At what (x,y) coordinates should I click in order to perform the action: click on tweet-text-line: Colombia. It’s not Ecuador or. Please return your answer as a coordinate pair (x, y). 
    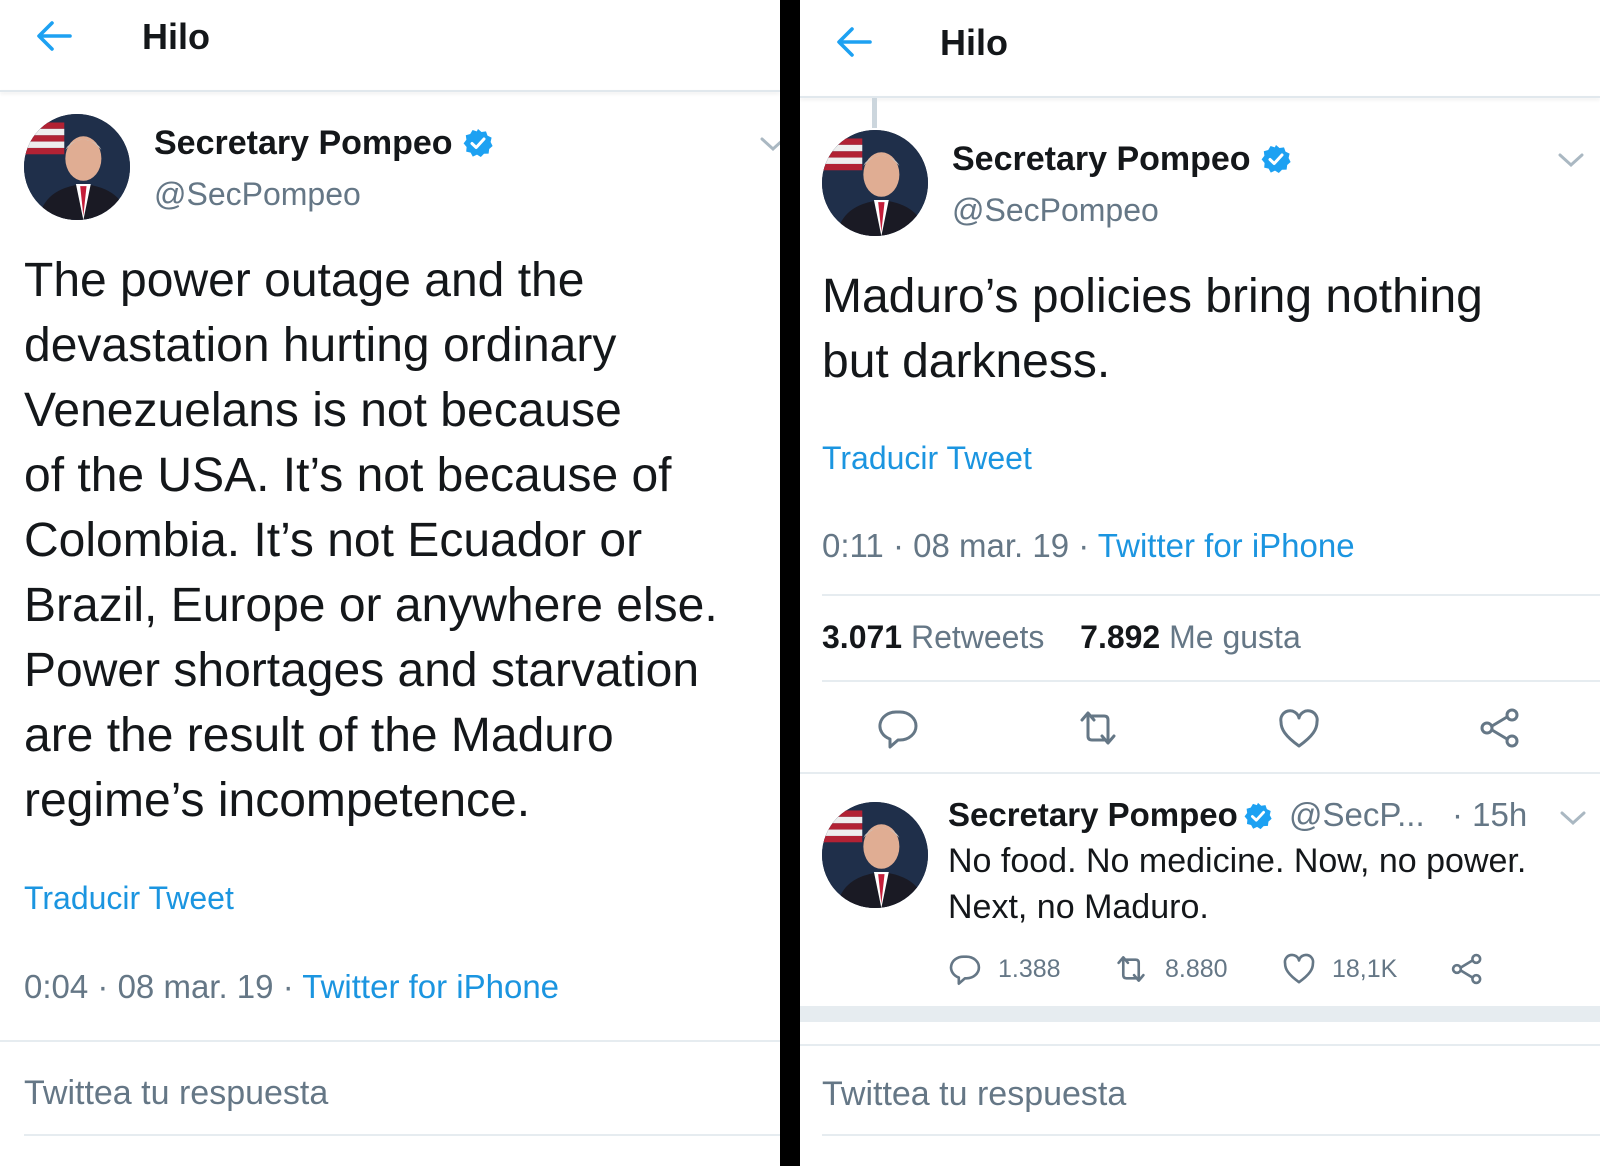
    Looking at the image, I should click on (333, 540).